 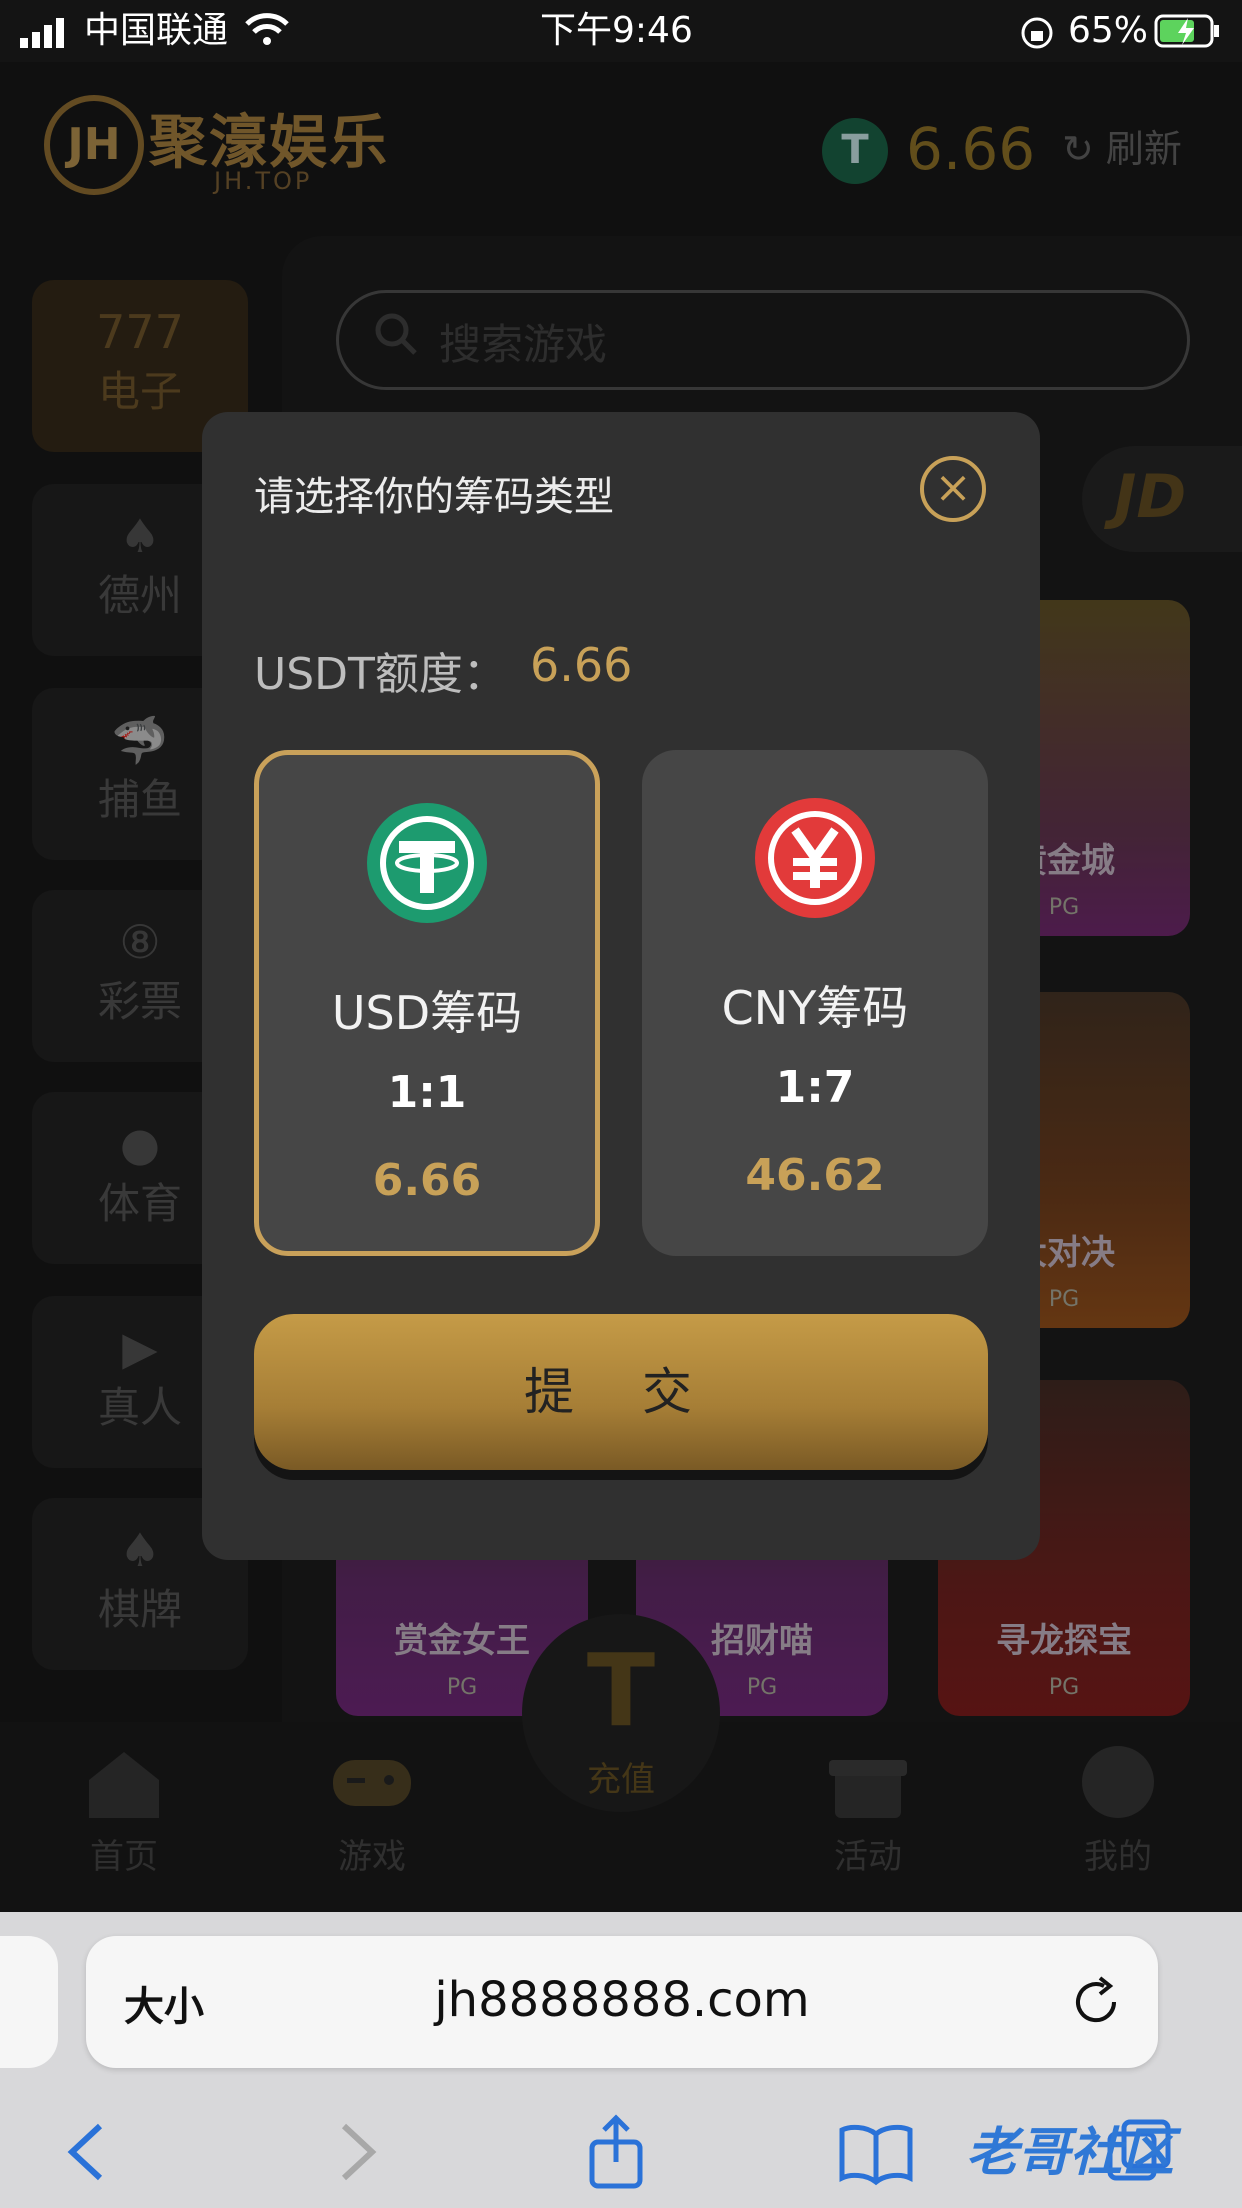 What do you see at coordinates (815, 1175) in the screenshot?
I see `option-amount: 46.62` at bounding box center [815, 1175].